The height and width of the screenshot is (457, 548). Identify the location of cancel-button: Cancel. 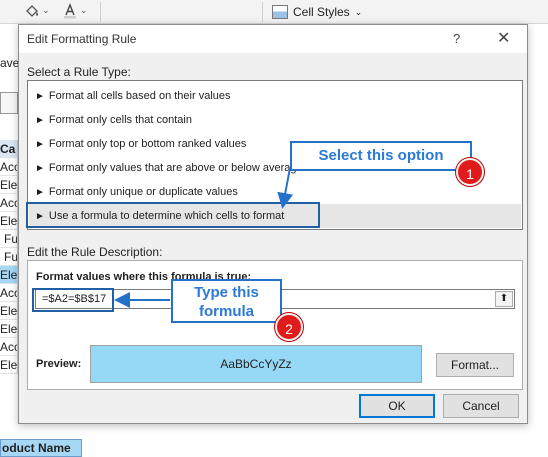
(481, 406).